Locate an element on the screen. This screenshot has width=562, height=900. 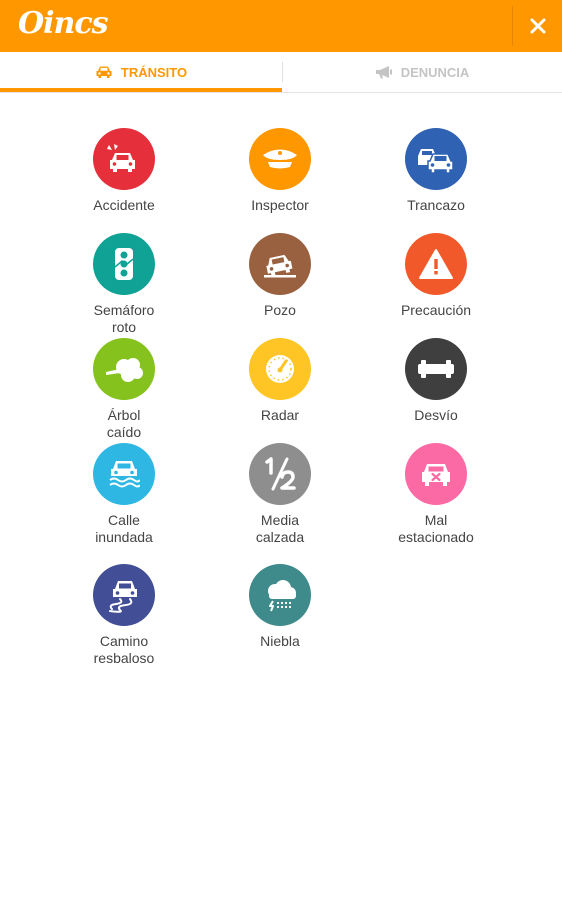
close-icon is located at coordinates (537, 26).